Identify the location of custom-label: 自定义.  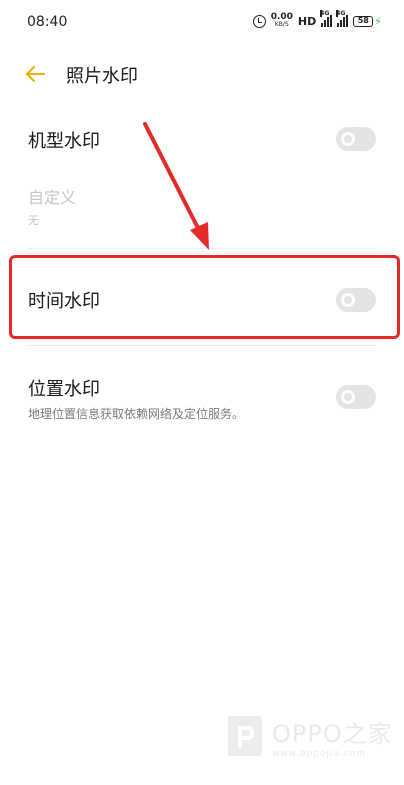
(52, 197).